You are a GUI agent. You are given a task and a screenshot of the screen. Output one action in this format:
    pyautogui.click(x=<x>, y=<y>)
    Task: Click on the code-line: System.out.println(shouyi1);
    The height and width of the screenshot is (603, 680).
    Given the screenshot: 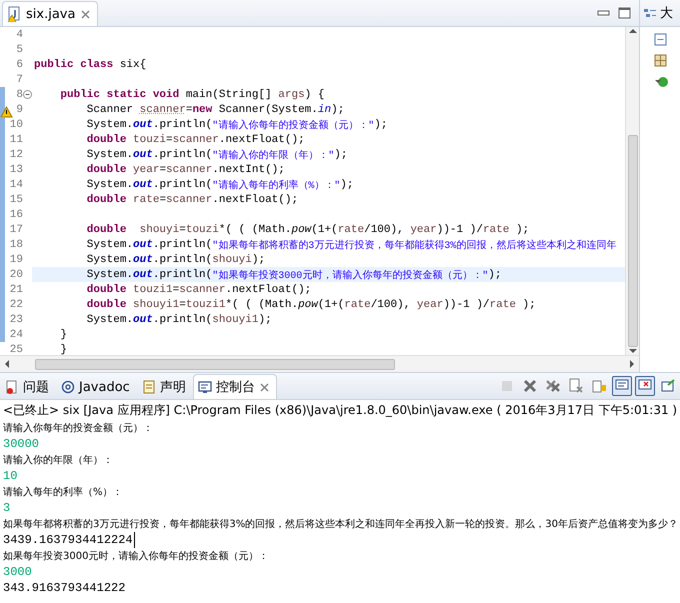 What is the action you would take?
    pyautogui.click(x=179, y=319)
    